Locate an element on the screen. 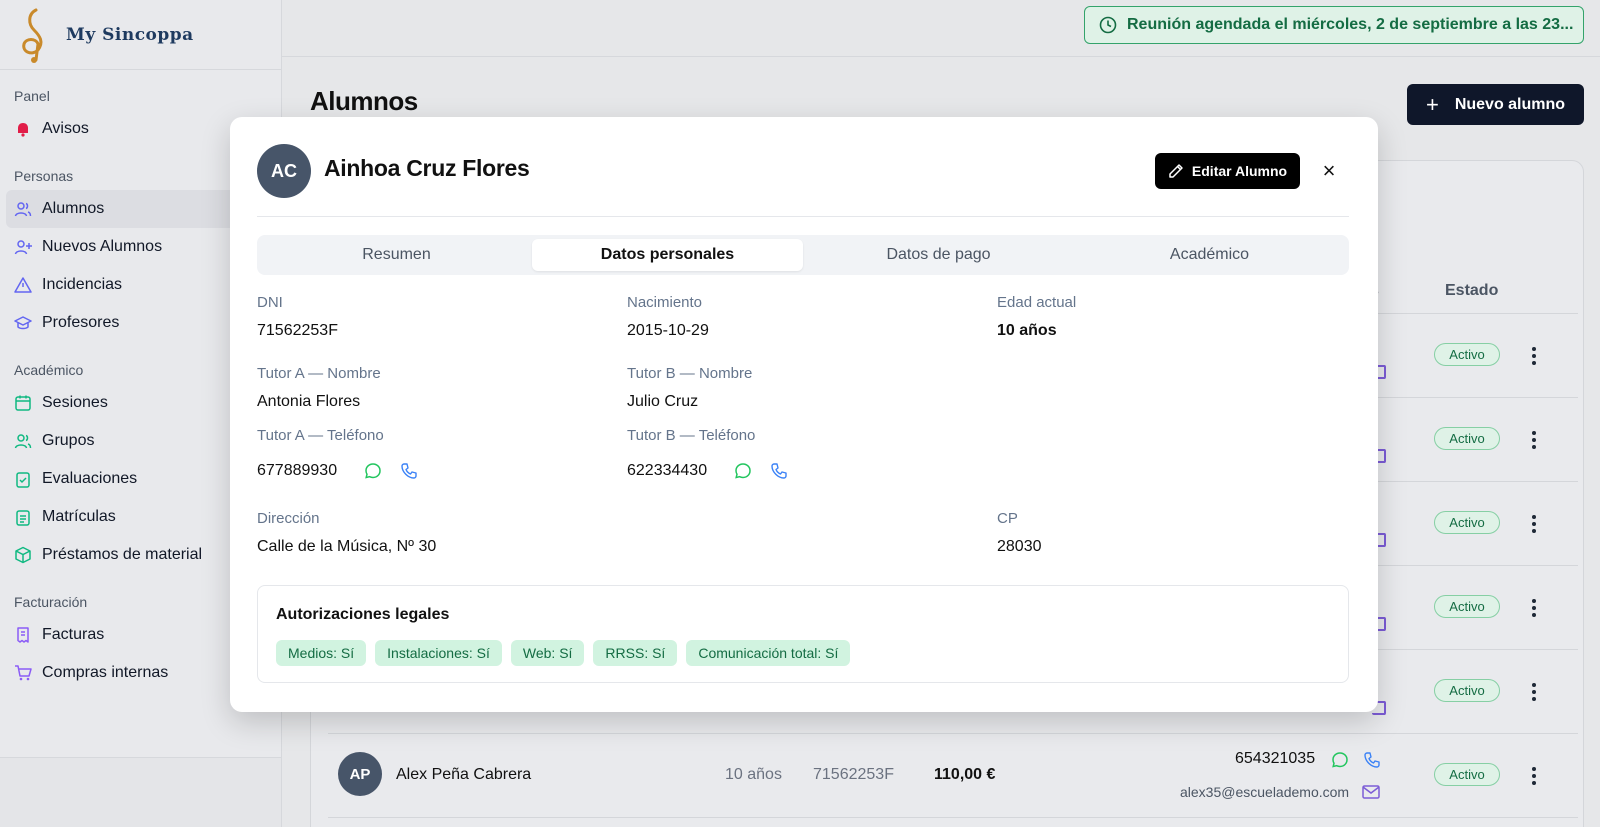  student-name-title: Ainhoa Cruz Flores is located at coordinates (427, 168).